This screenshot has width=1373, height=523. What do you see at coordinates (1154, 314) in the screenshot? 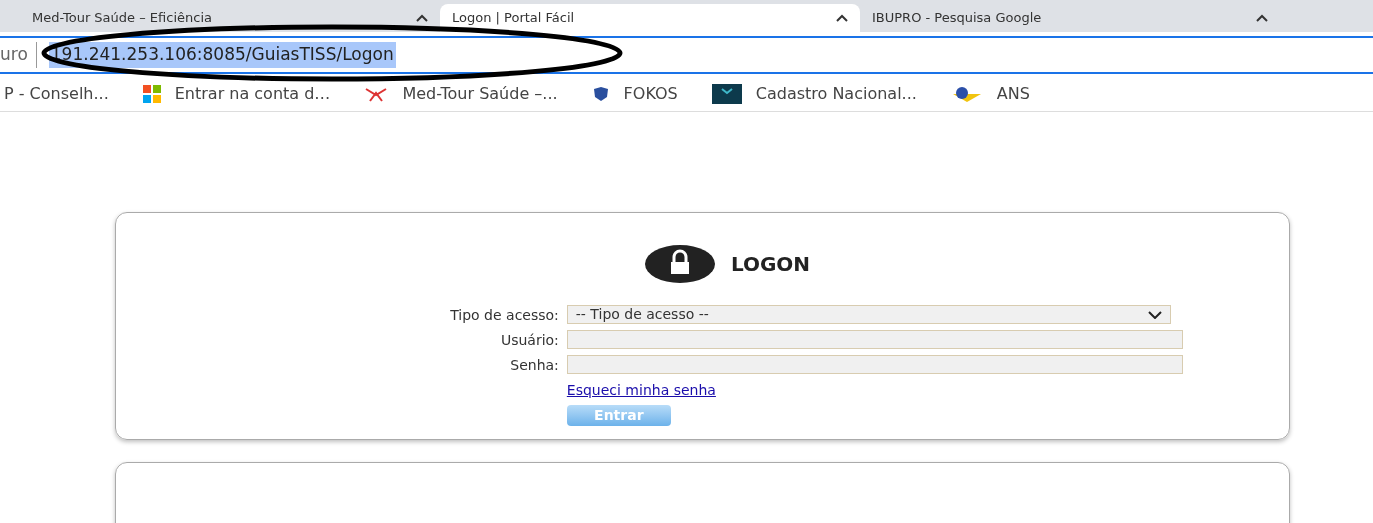
I see `chevron-icon` at bounding box center [1154, 314].